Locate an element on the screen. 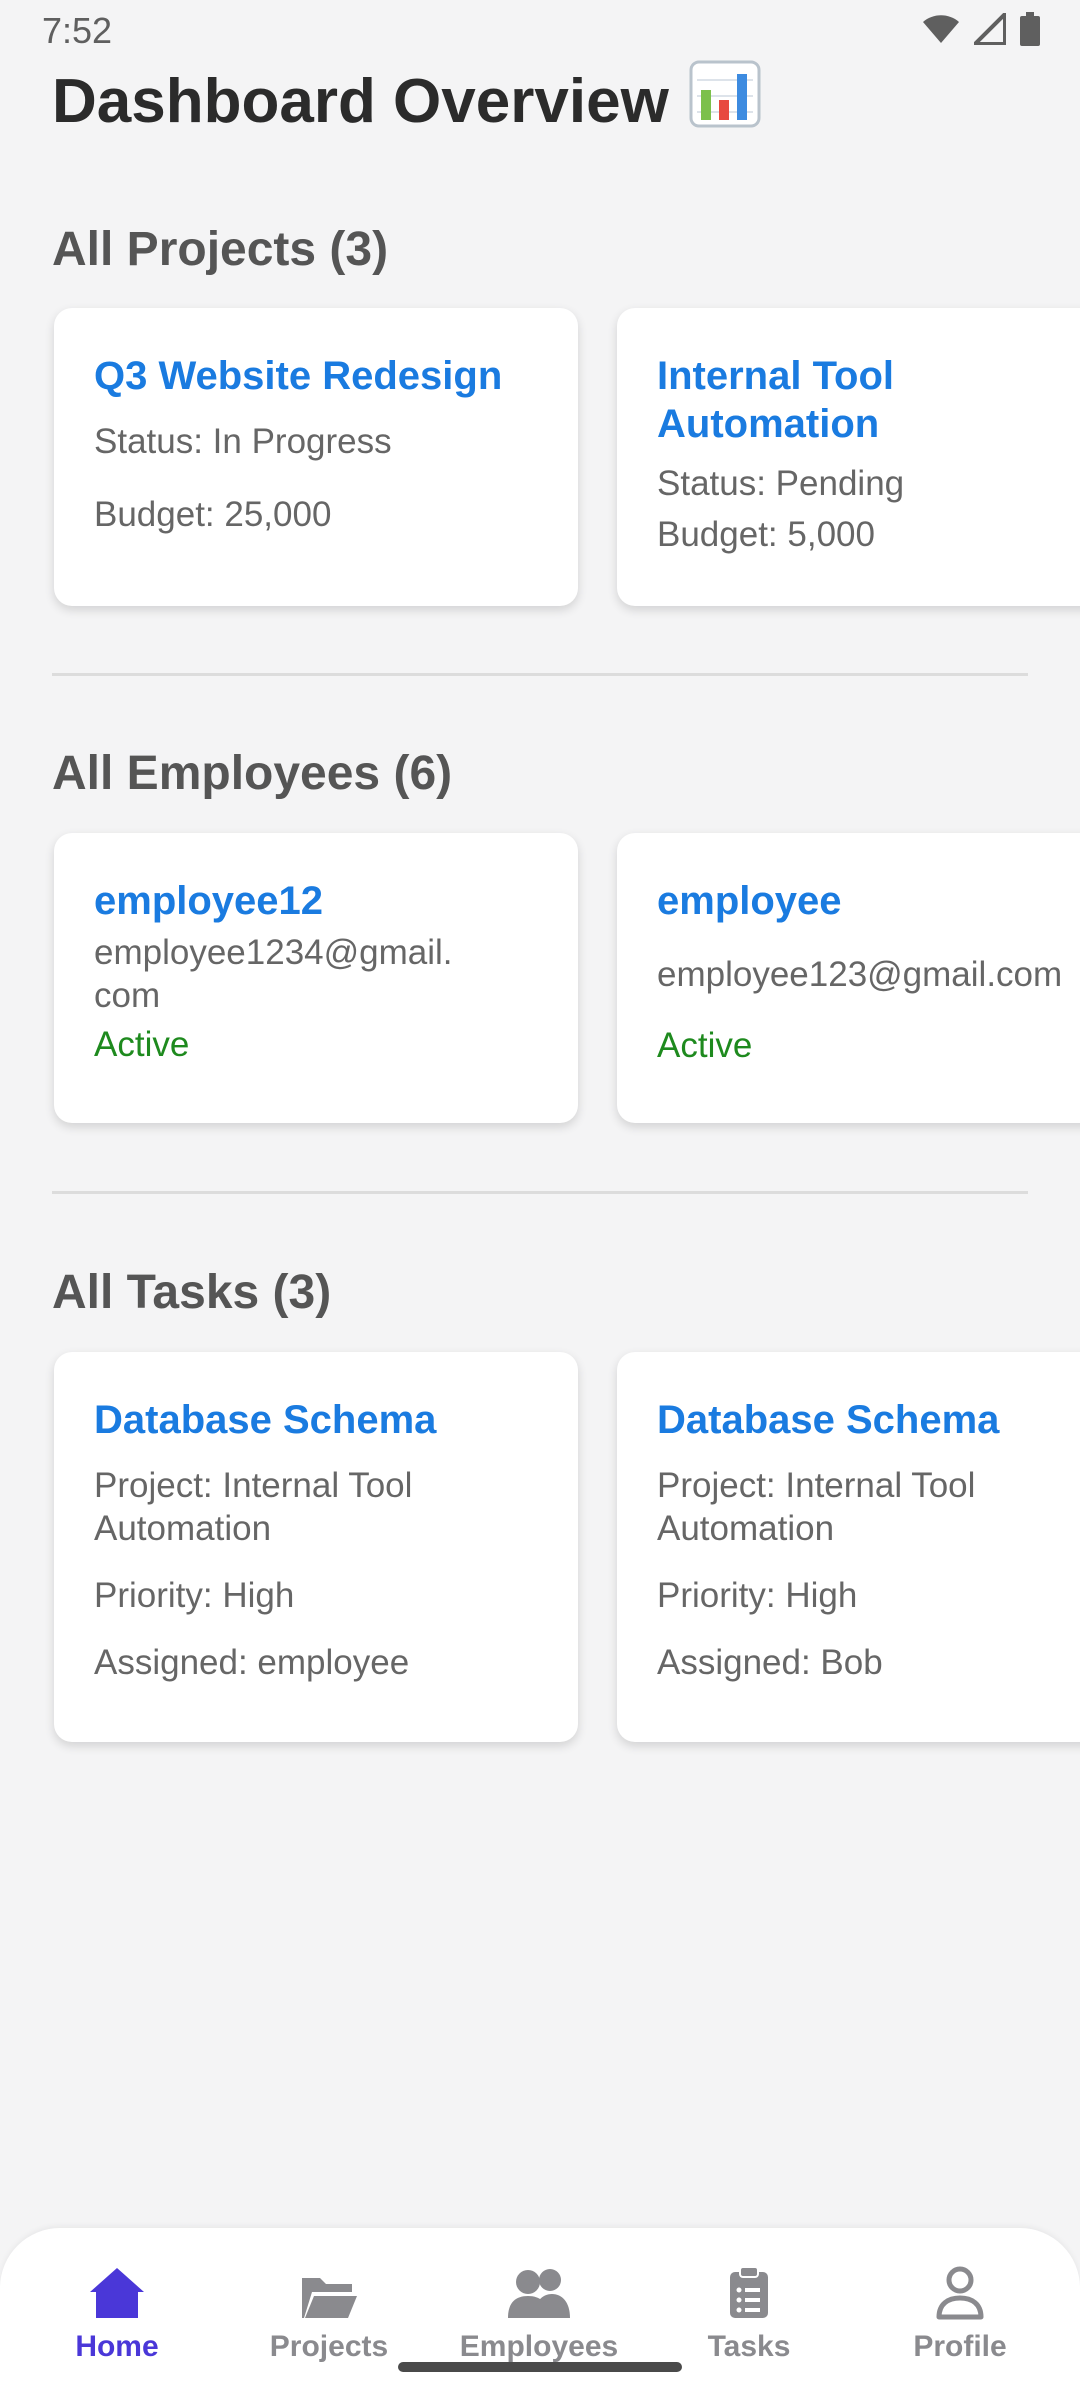 The image size is (1080, 2400). nav-label: Employees is located at coordinates (539, 2346).